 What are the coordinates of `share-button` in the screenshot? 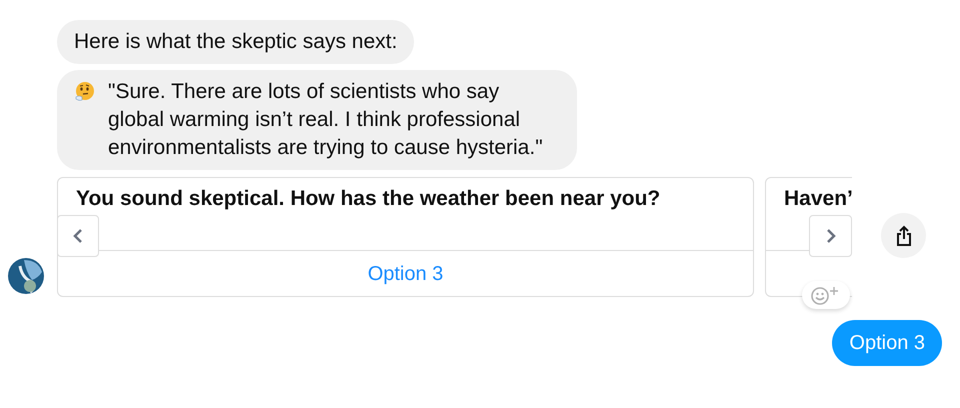 It's located at (903, 235).